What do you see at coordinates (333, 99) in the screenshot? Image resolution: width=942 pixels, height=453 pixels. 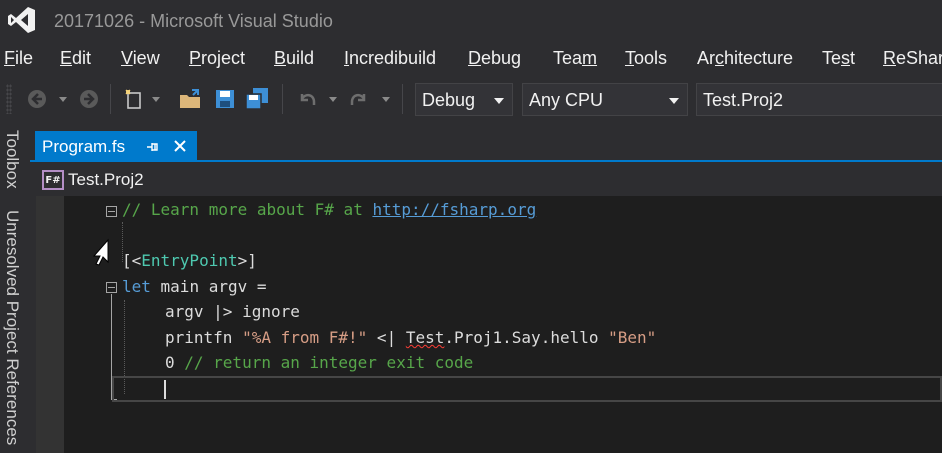 I see `undo-dropdown-icon` at bounding box center [333, 99].